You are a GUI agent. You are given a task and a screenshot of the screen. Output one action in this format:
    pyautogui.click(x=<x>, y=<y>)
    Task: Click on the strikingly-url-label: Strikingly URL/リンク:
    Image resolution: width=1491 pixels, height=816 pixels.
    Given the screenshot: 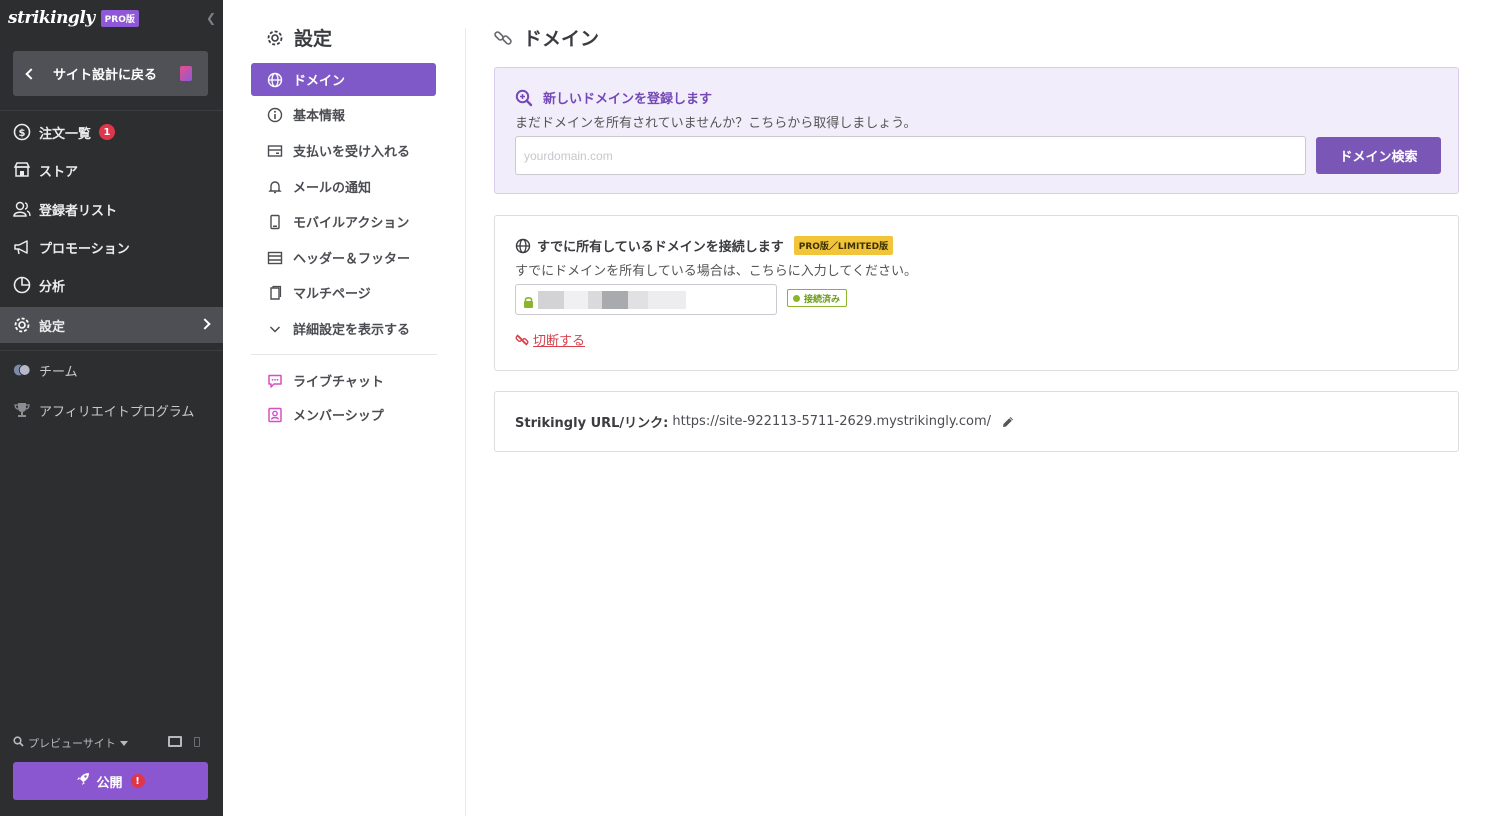 What is the action you would take?
    pyautogui.click(x=592, y=423)
    